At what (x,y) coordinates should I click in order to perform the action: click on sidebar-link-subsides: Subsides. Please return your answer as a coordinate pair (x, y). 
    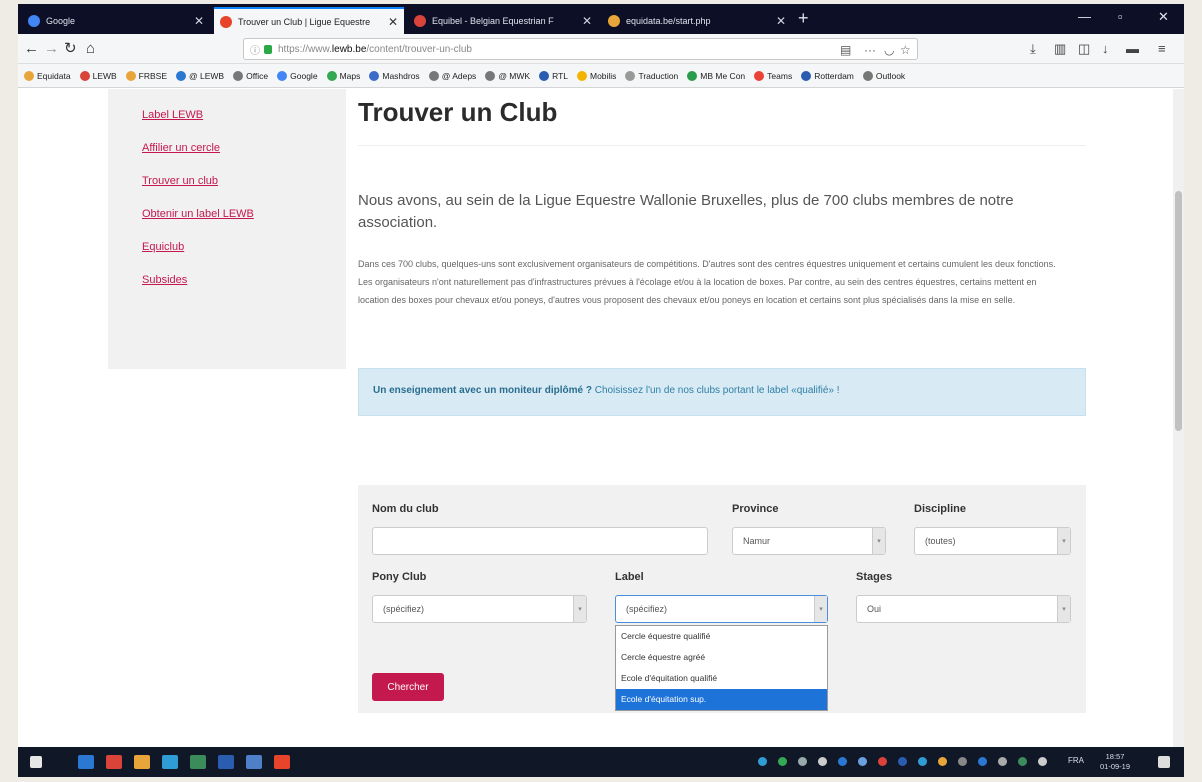
    Looking at the image, I should click on (244, 280).